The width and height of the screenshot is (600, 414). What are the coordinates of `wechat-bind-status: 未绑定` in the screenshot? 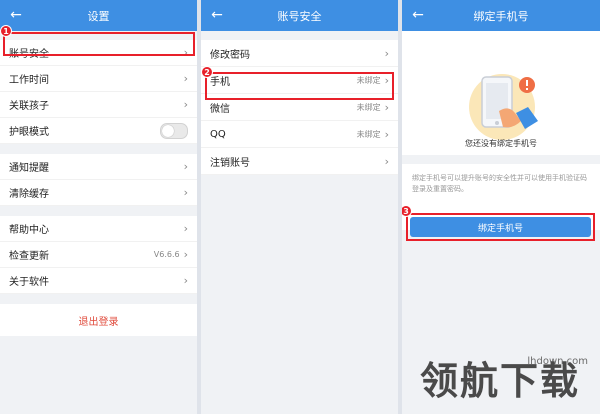 It's located at (368, 107).